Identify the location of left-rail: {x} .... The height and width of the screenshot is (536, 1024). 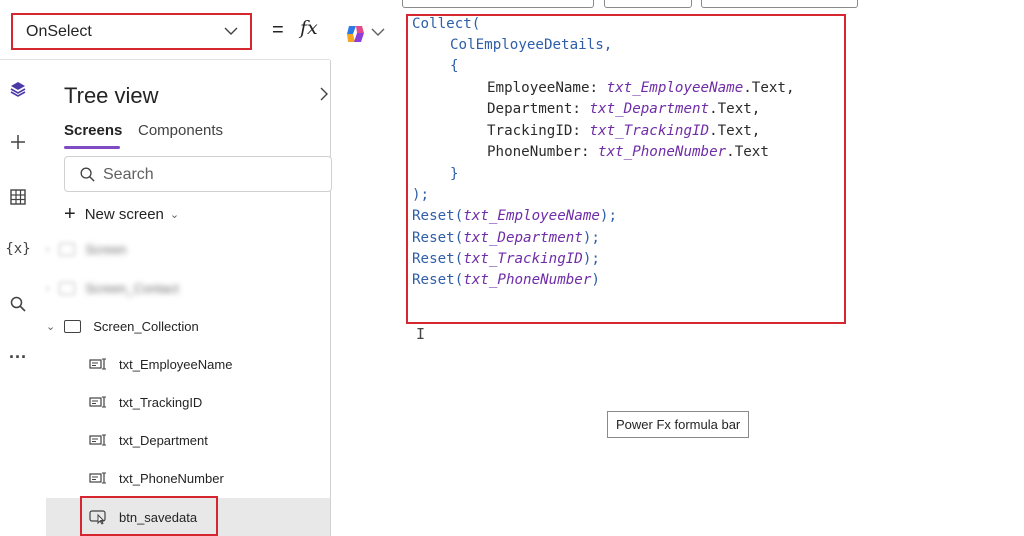
(23, 298).